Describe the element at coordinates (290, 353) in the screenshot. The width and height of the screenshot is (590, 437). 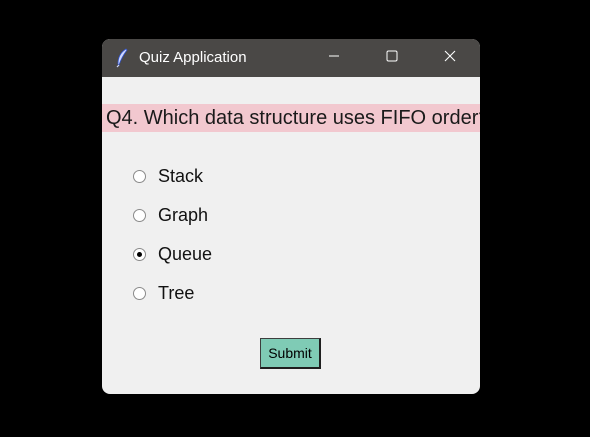
I see `submit-button: Submit` at that location.